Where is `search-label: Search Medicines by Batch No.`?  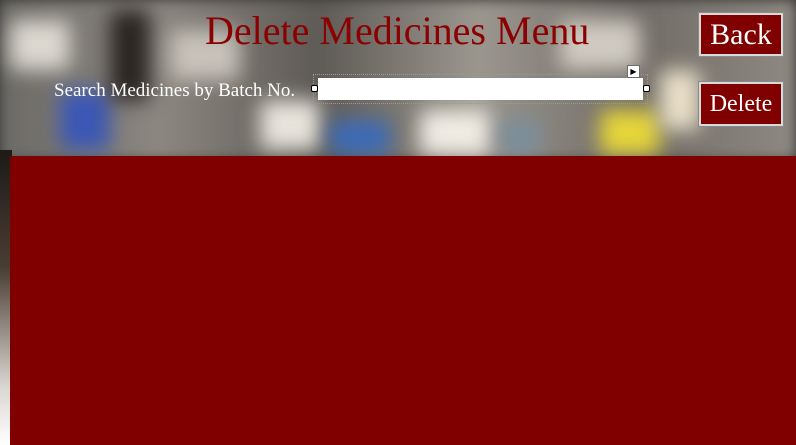 search-label: Search Medicines by Batch No. is located at coordinates (175, 90).